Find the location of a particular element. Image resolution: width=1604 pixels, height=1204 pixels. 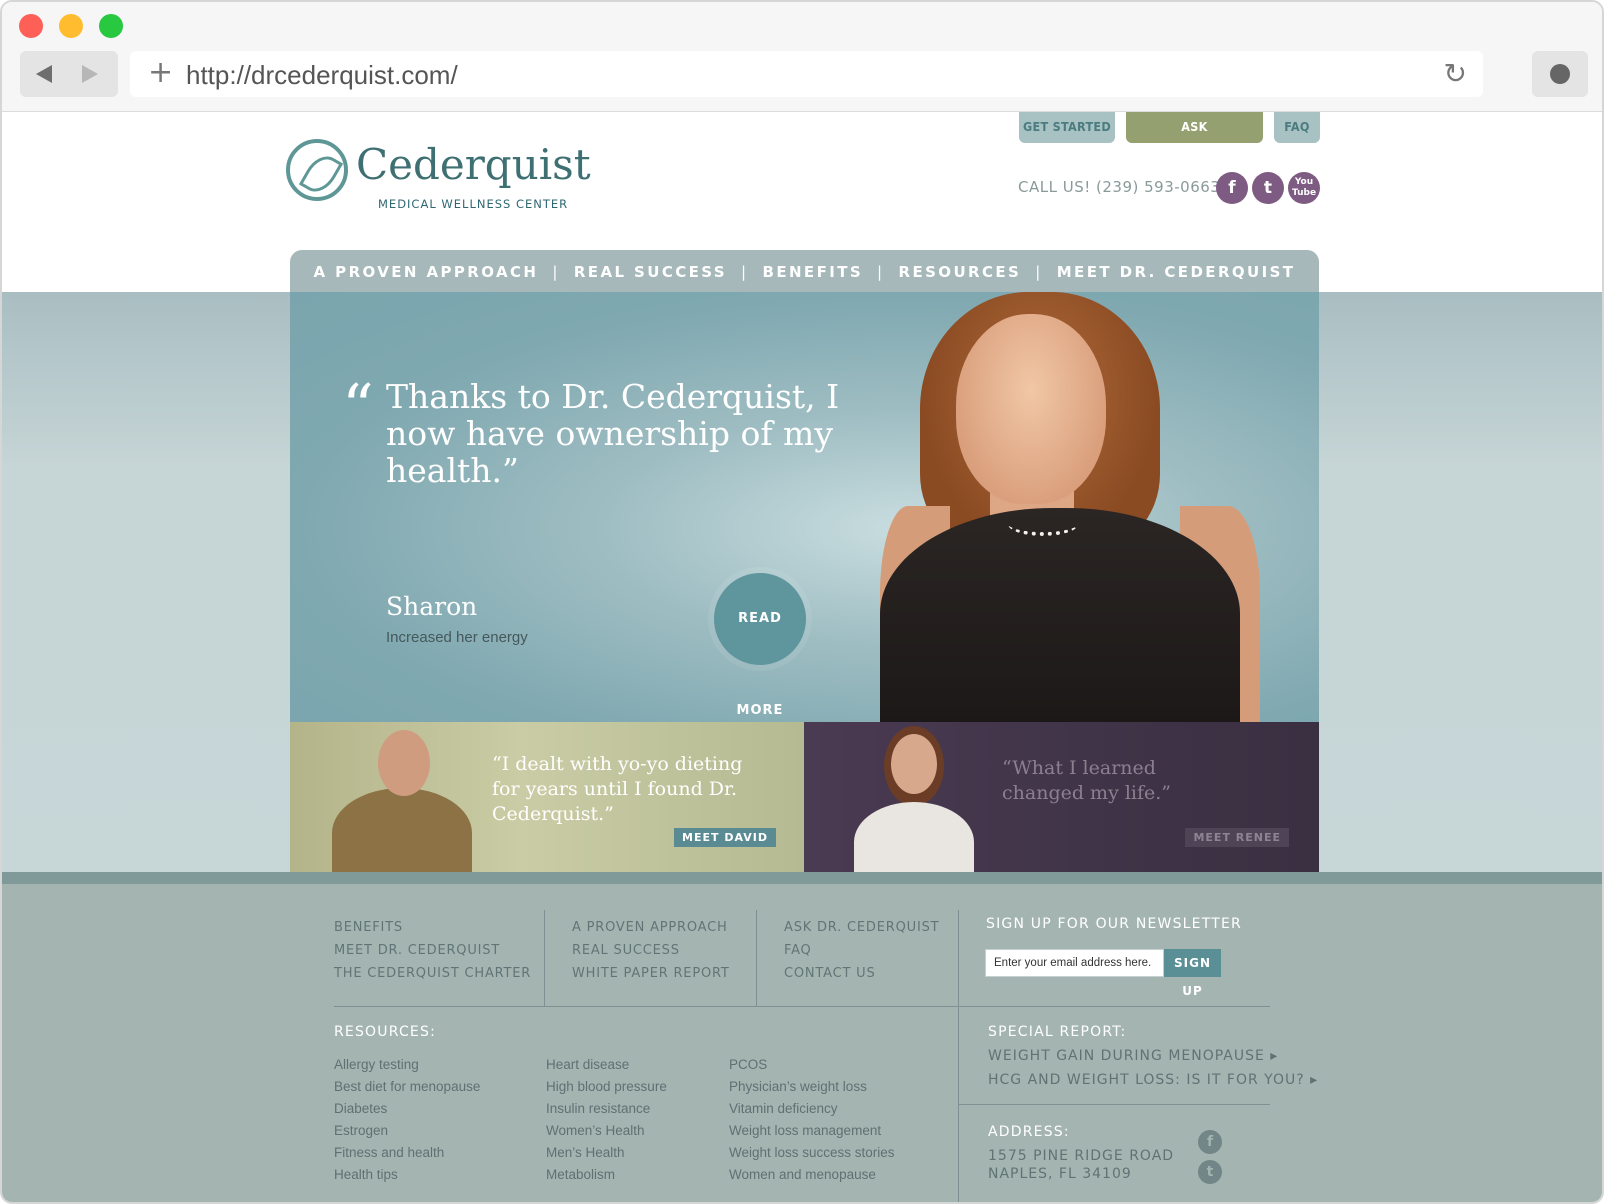

youtube-icon: You Tube is located at coordinates (1304, 188).